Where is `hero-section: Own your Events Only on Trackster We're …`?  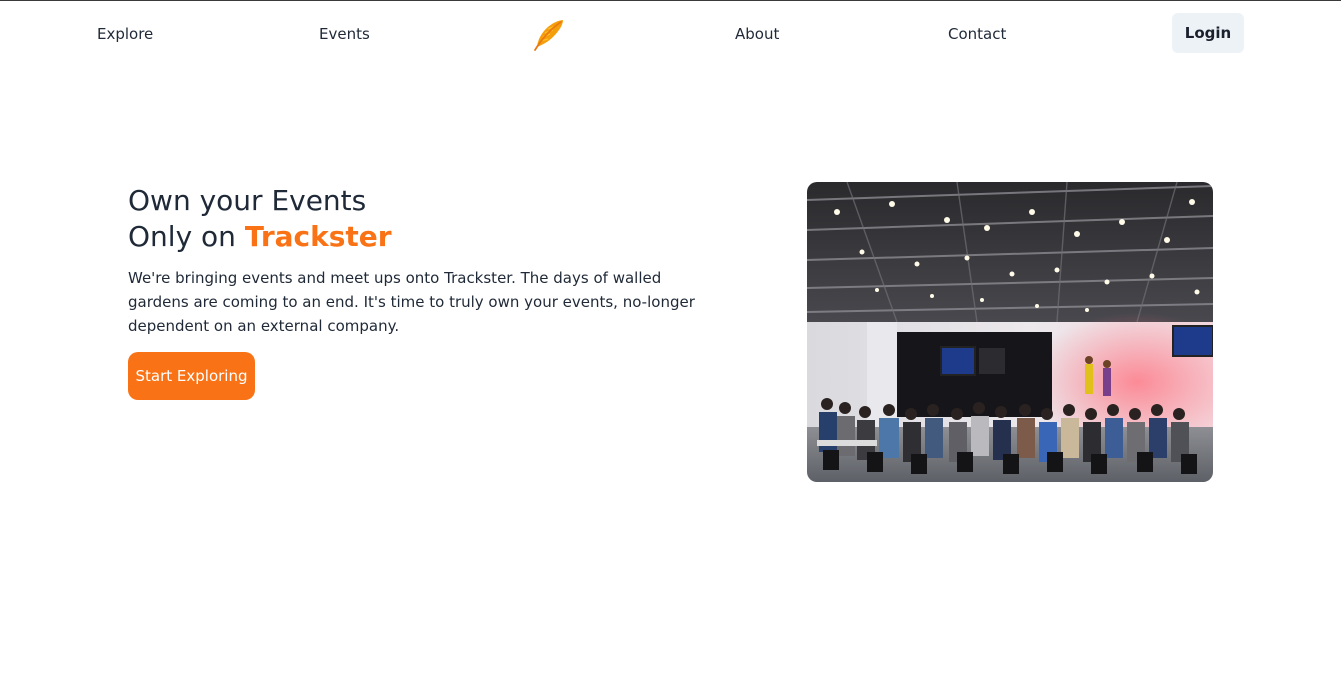 hero-section: Own your Events Only on Trackster We're … is located at coordinates (423, 291).